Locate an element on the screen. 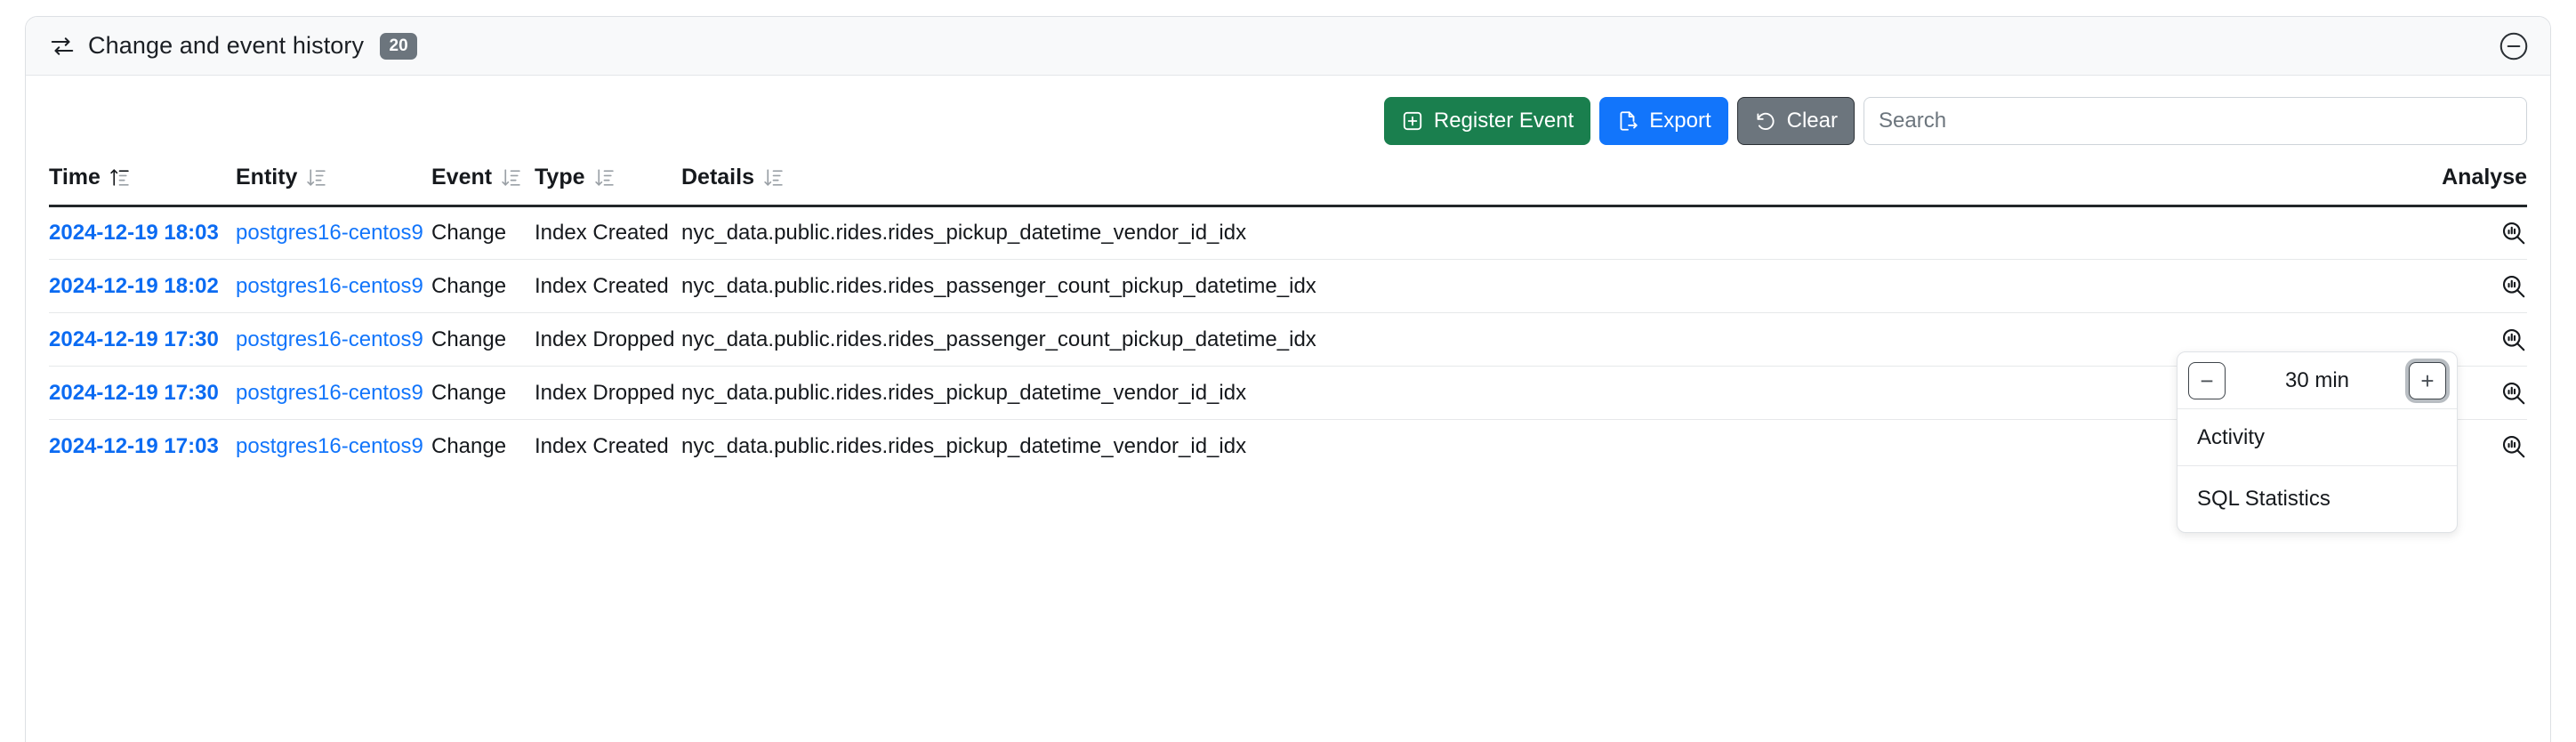 This screenshot has height=742, width=2576. column-header-details-label: Details is located at coordinates (717, 177).